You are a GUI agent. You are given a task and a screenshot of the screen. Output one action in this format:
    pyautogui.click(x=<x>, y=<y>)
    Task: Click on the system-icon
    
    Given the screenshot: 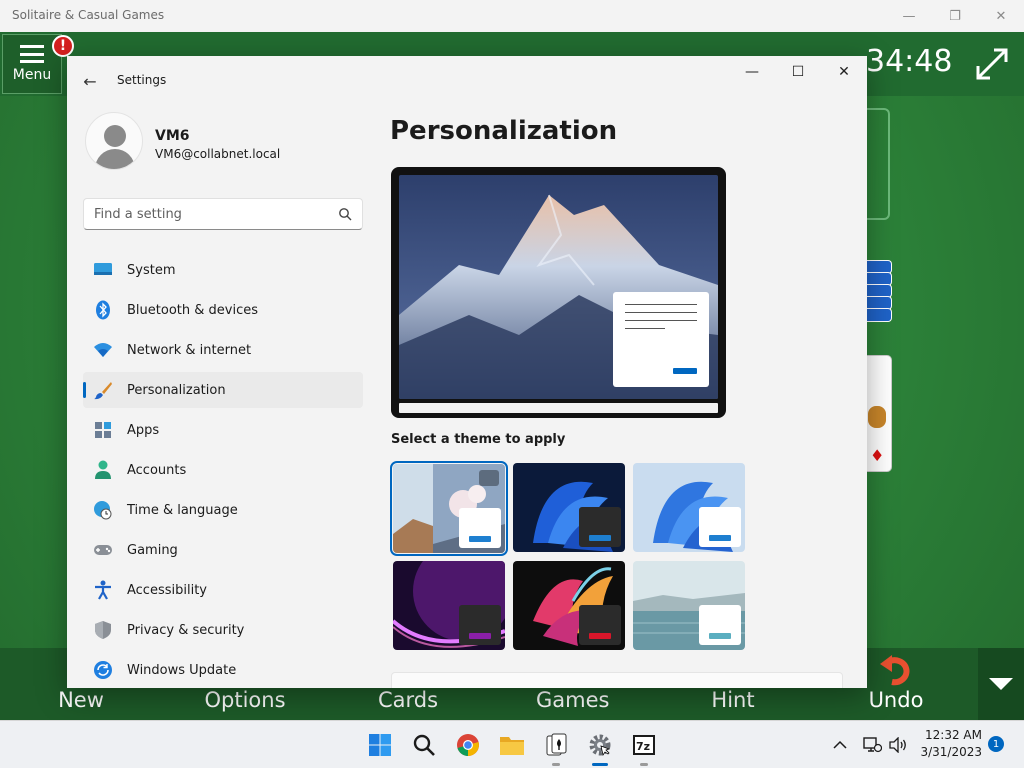 What is the action you would take?
    pyautogui.click(x=103, y=270)
    